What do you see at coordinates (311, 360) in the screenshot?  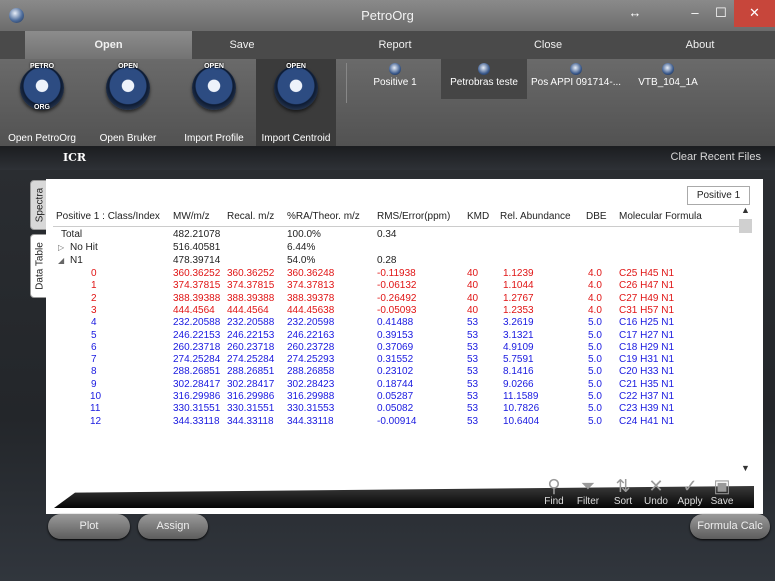 I see `cell-theor: 274.25293` at bounding box center [311, 360].